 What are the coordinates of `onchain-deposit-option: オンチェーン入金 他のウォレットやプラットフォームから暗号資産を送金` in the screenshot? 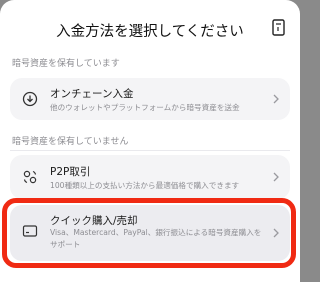 It's located at (150, 99).